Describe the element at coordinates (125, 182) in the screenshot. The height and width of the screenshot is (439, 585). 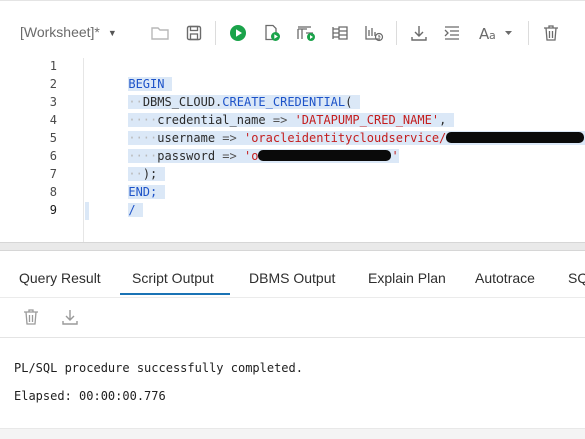
I see `code-line-7: END;` at that location.